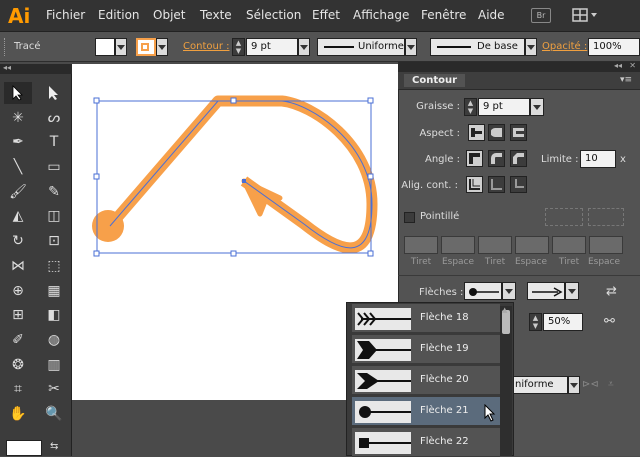 The width and height of the screenshot is (640, 457). Describe the element at coordinates (18, 365) in the screenshot. I see `symbol-sprayer-tool-icon: ❂` at that location.